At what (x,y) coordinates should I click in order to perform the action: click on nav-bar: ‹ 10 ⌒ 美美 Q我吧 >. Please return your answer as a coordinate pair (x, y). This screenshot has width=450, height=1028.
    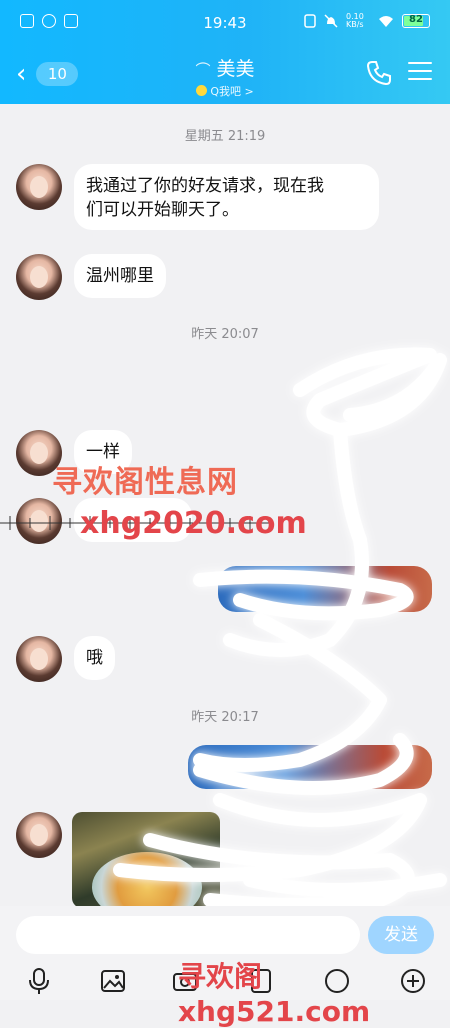
    Looking at the image, I should click on (225, 75).